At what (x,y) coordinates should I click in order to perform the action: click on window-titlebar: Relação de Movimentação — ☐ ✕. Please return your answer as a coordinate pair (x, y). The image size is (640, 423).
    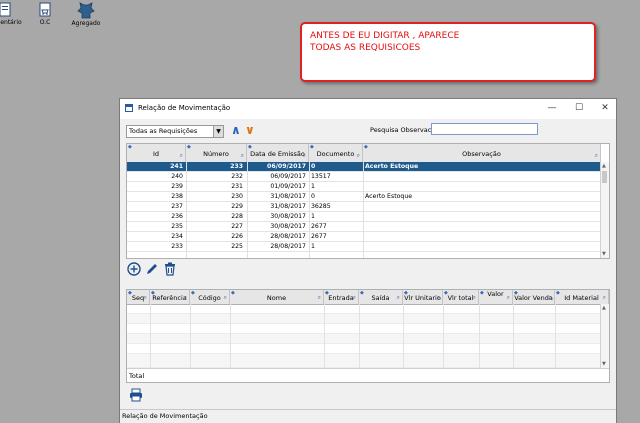
    Looking at the image, I should click on (368, 109).